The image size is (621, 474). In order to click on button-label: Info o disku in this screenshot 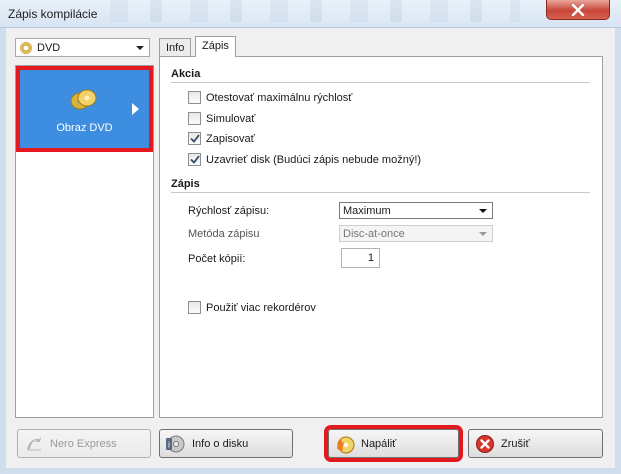, I will do `click(220, 443)`.